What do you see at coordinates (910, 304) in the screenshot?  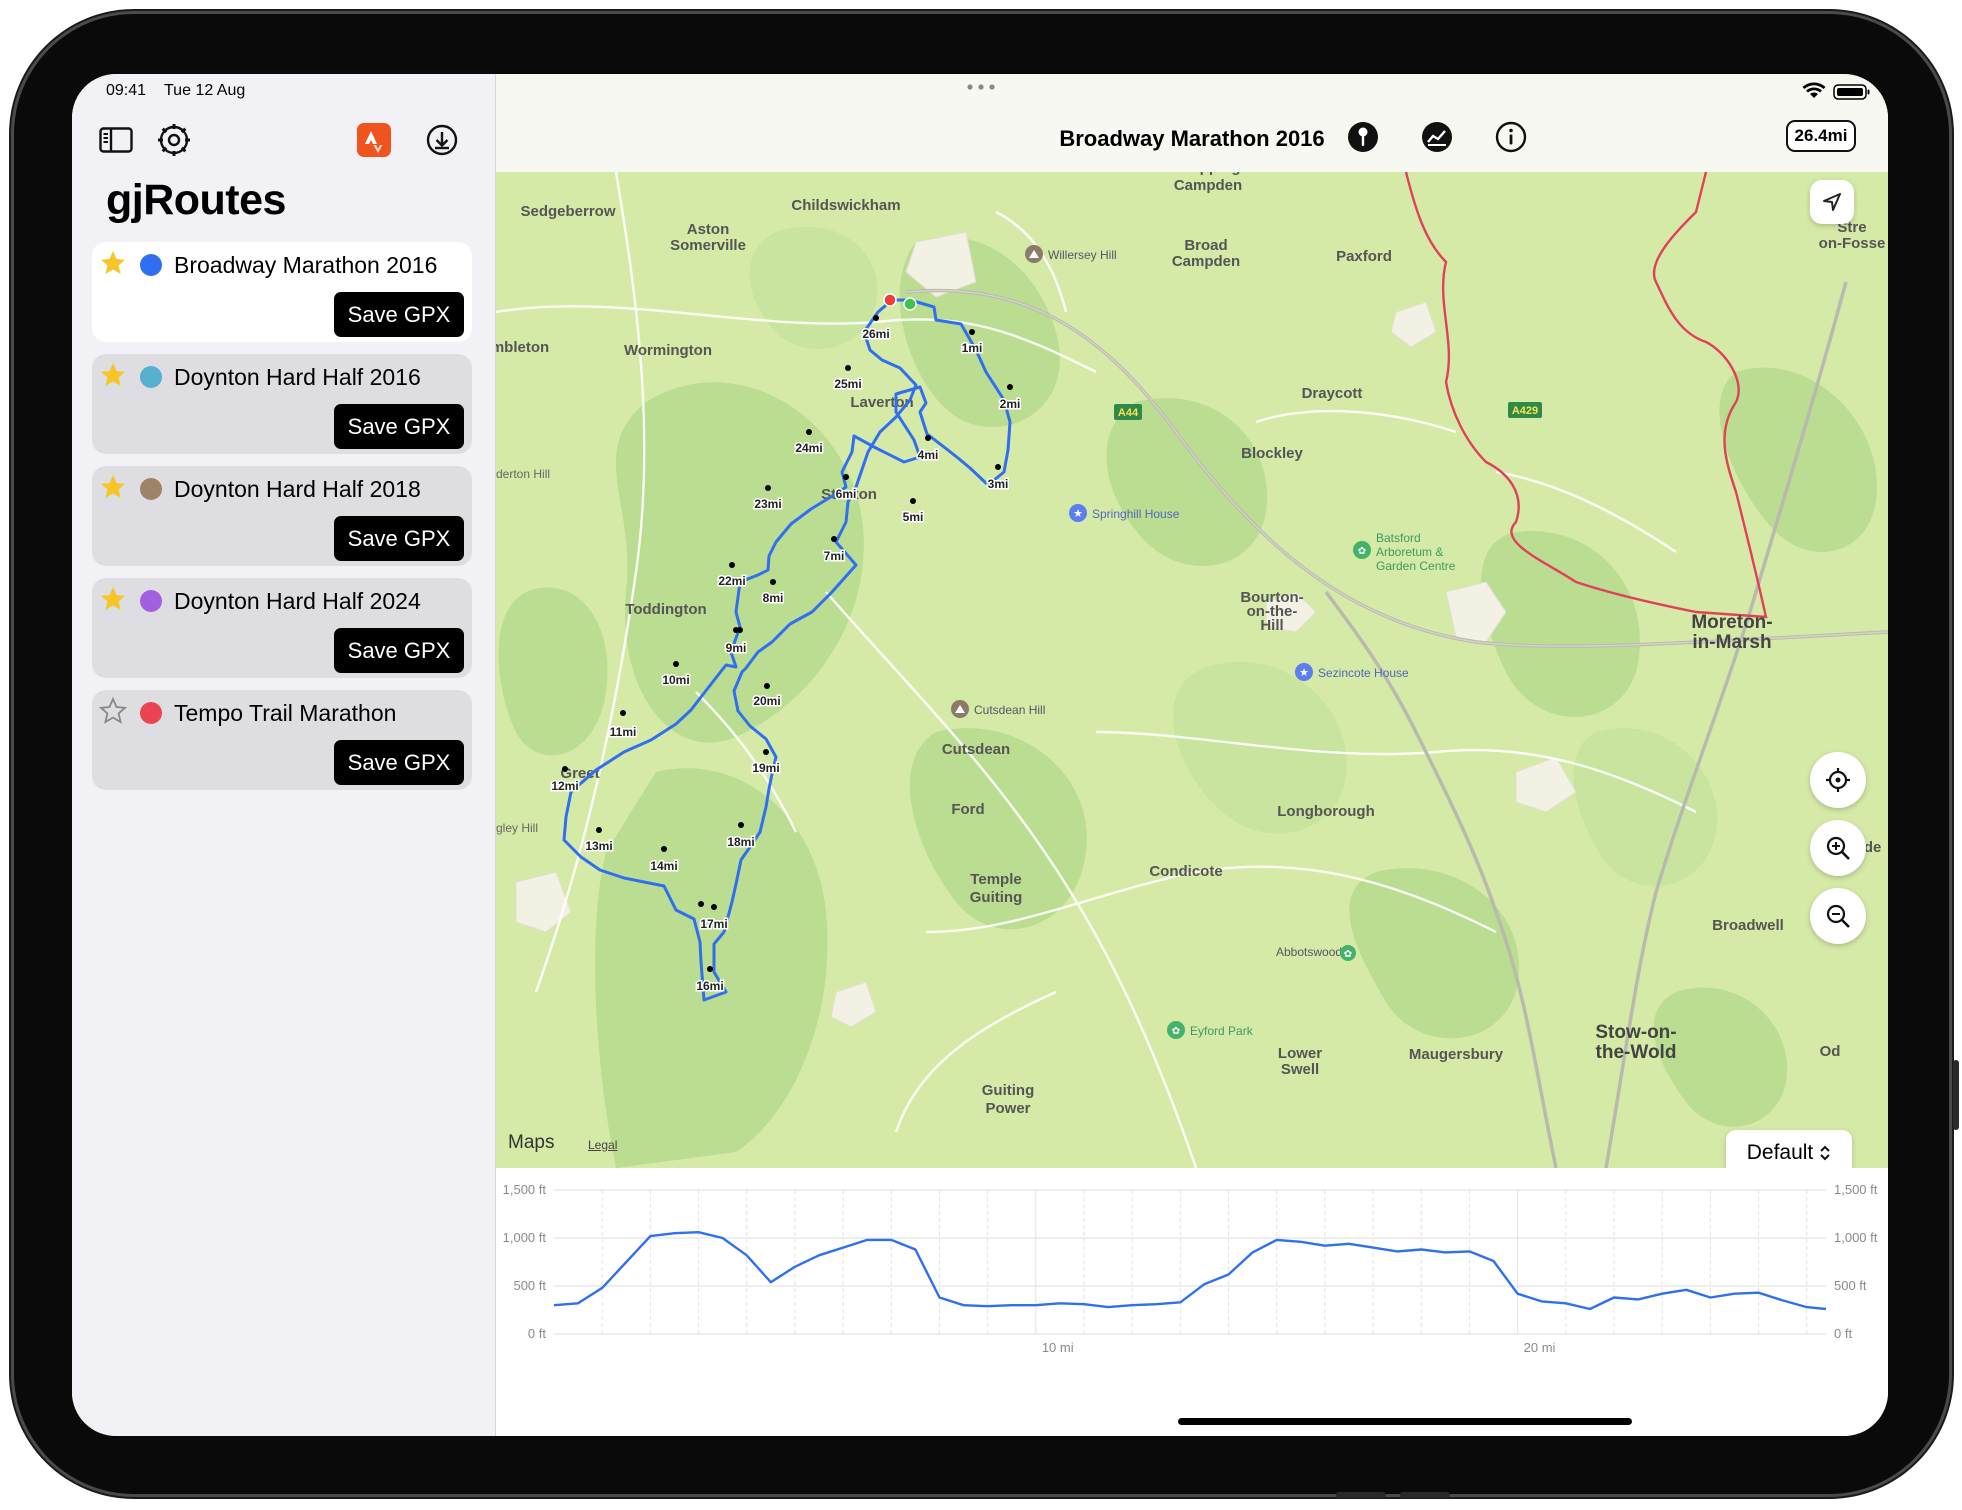 I see `route-start-marker` at bounding box center [910, 304].